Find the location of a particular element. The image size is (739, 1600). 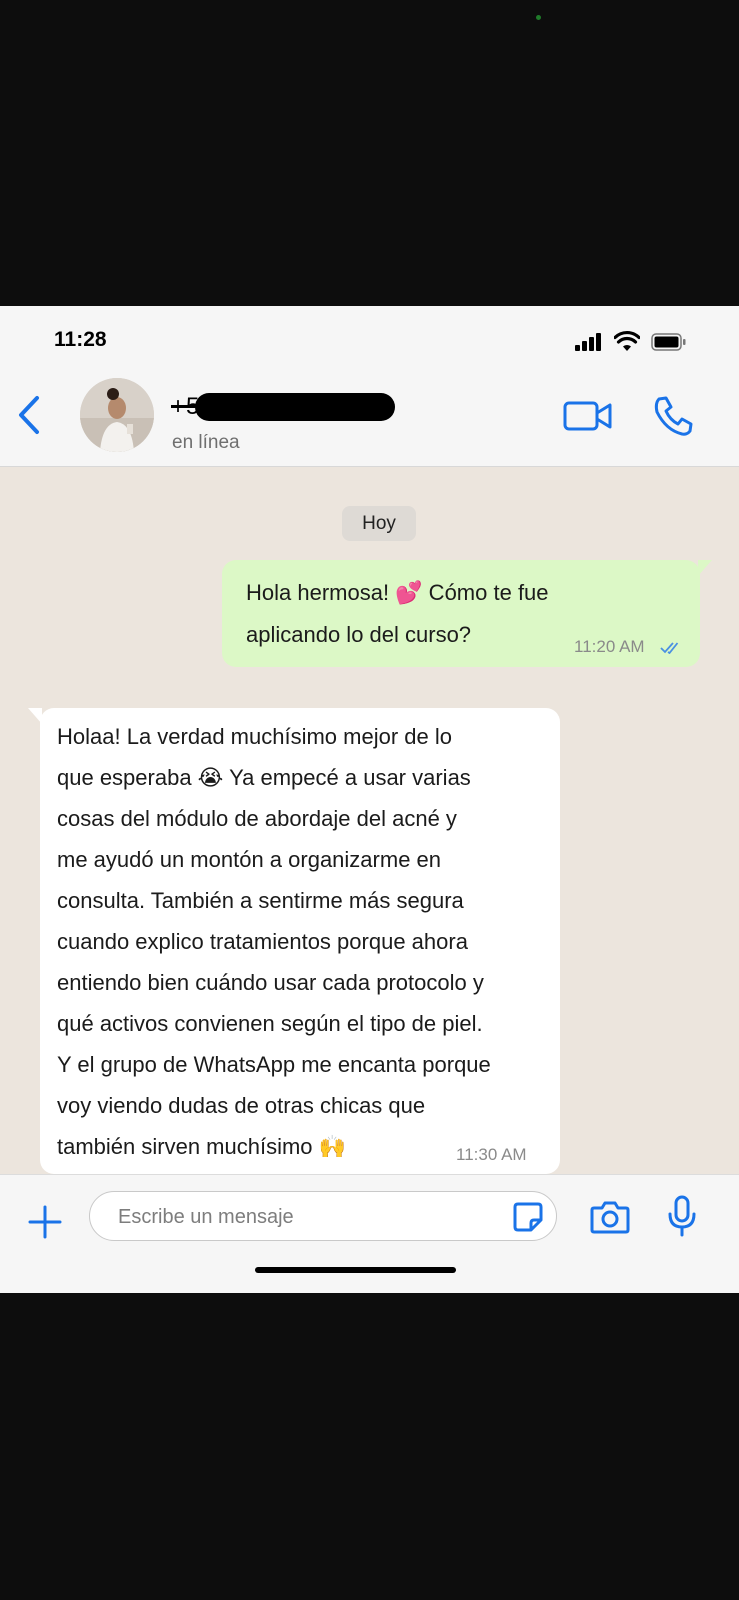

message-line: cuando explico tratamientos porque ahora is located at coordinates (262, 941).